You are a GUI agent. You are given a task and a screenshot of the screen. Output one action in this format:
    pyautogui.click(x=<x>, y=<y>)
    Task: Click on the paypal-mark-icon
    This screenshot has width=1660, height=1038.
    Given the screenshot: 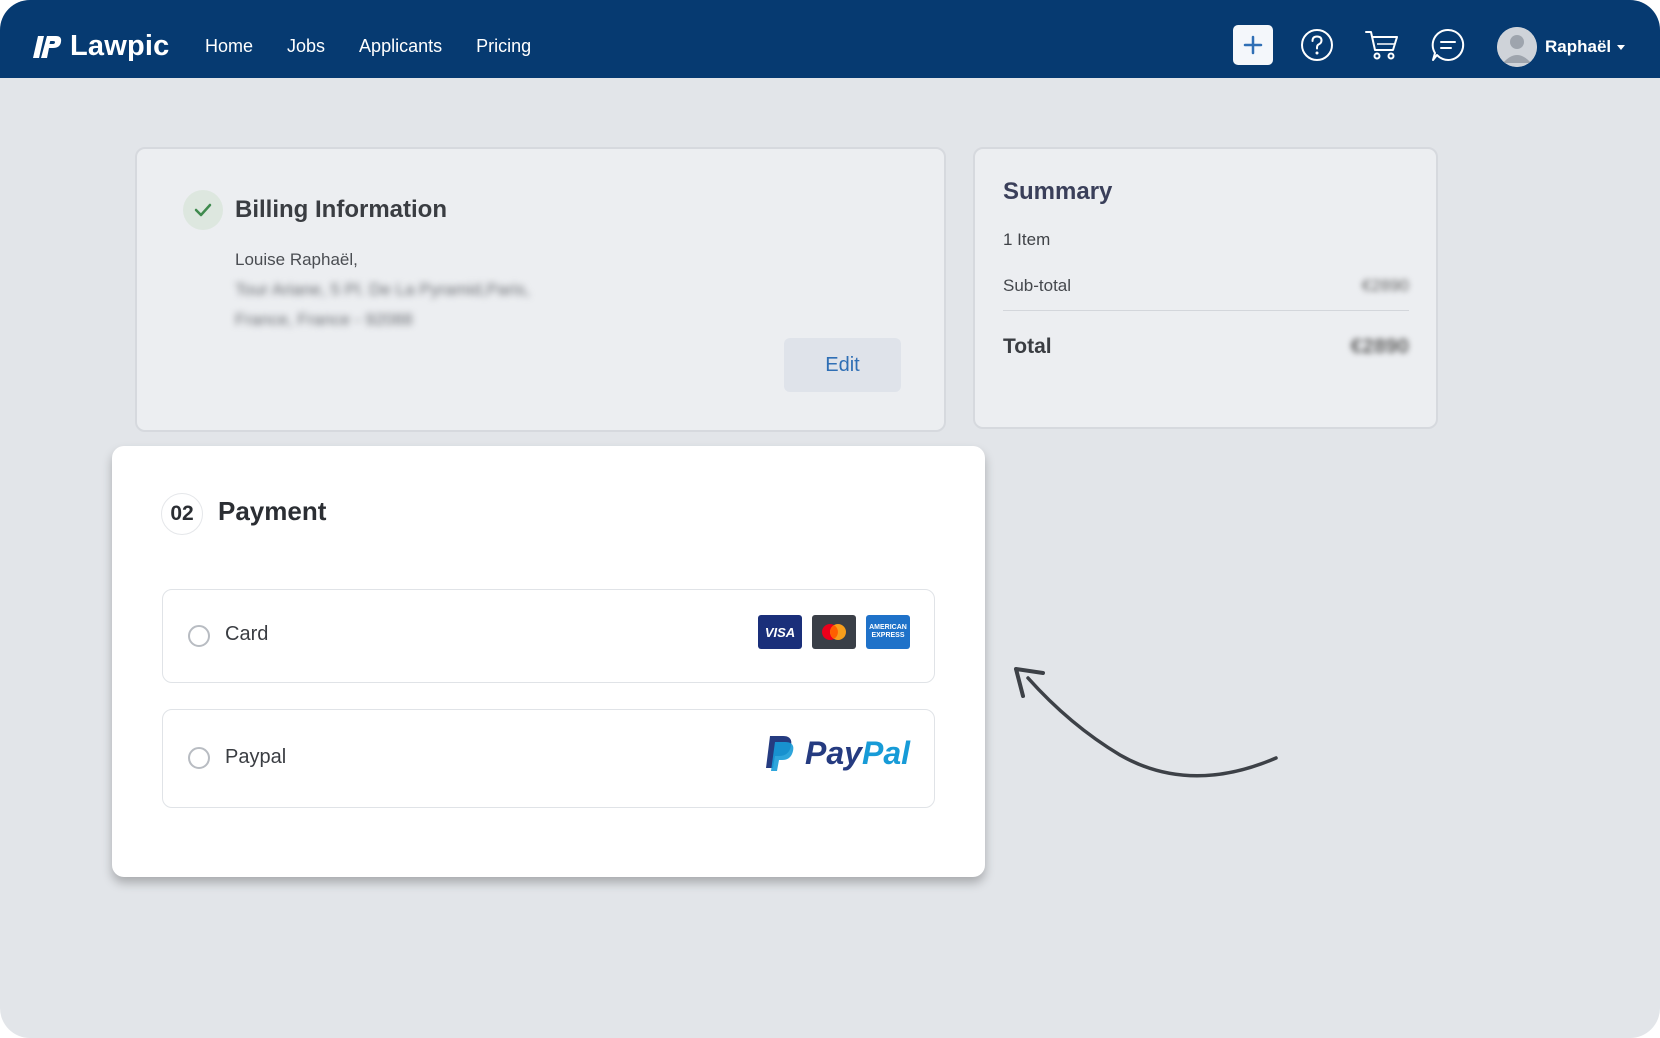 What is the action you would take?
    pyautogui.click(x=780, y=753)
    